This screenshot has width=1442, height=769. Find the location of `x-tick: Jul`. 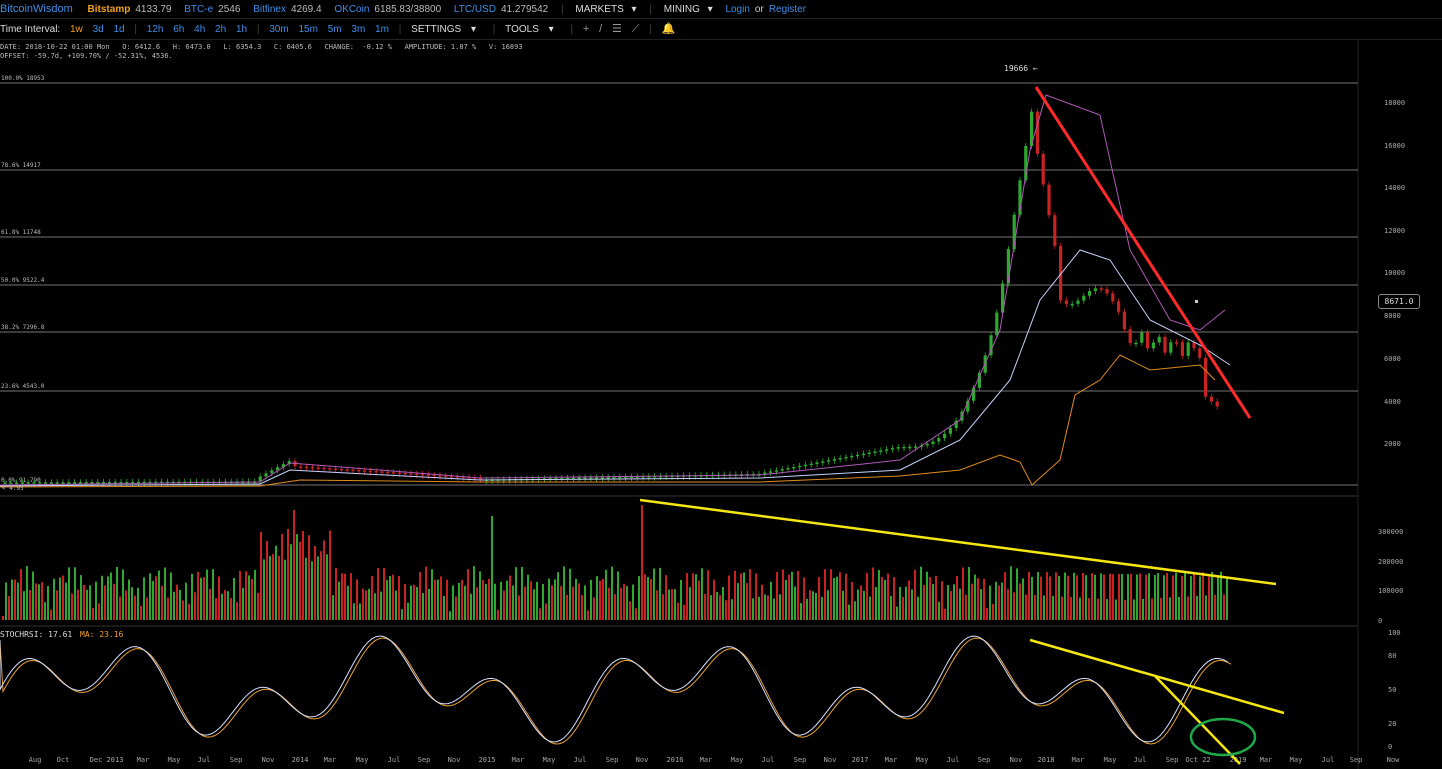

x-tick: Jul is located at coordinates (768, 760).